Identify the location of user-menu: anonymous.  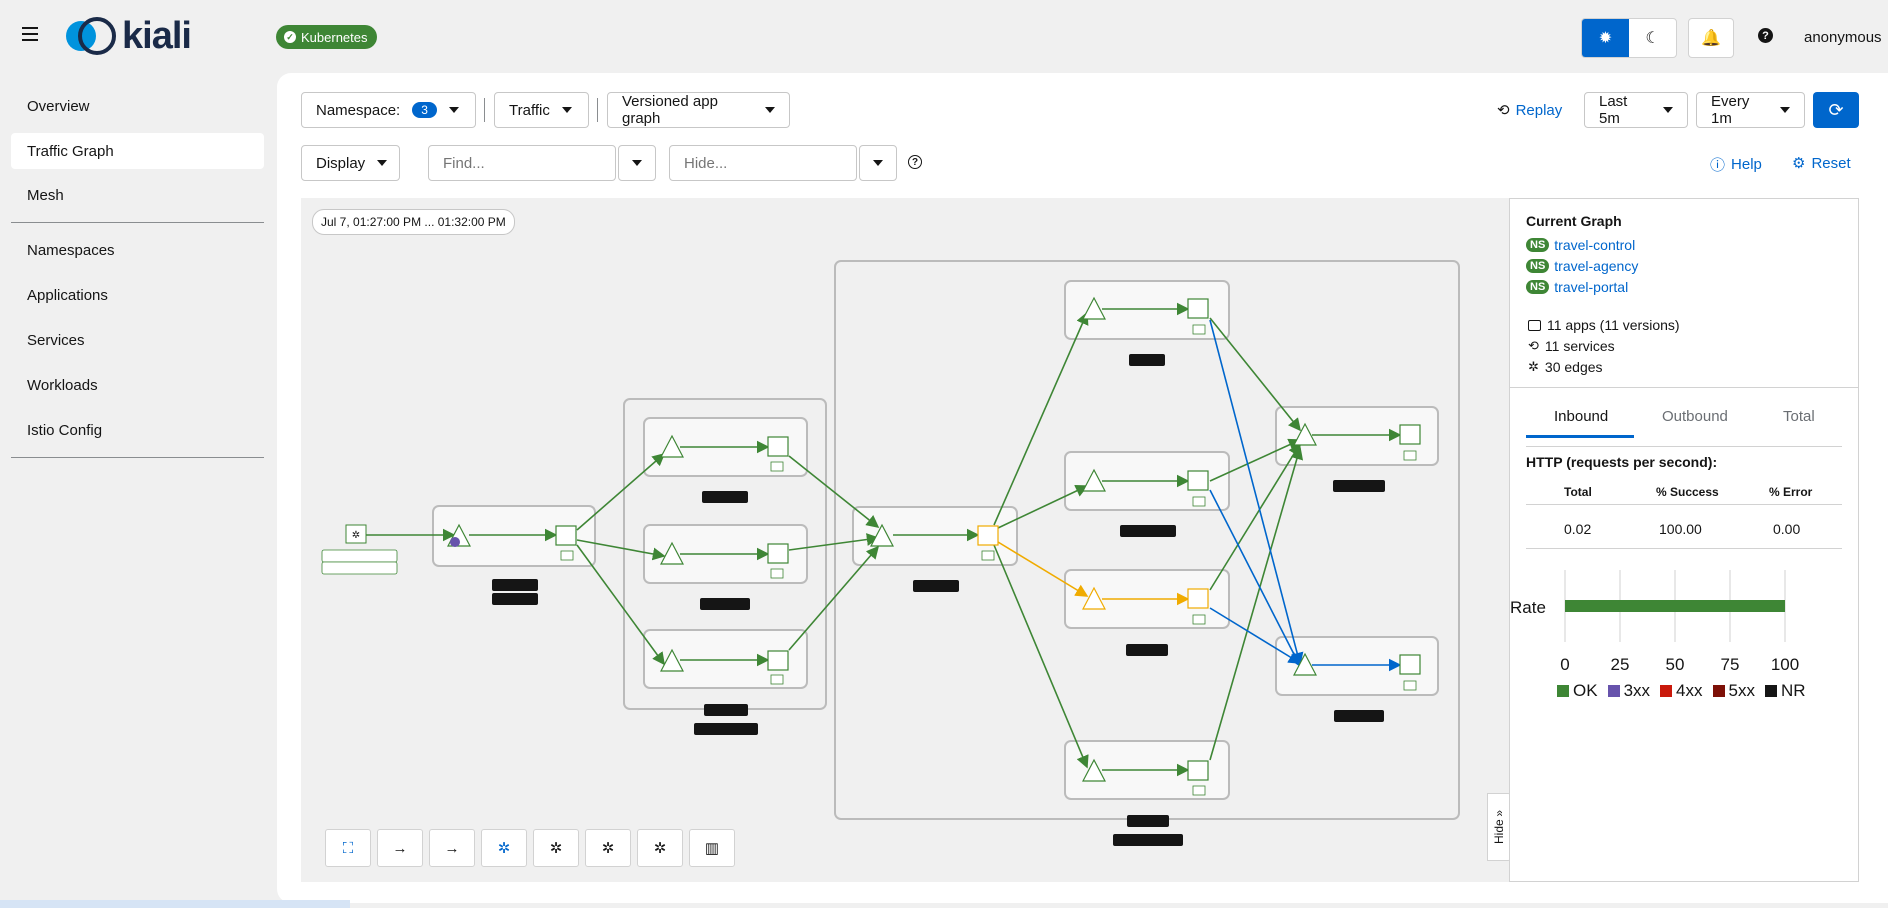
(1843, 37).